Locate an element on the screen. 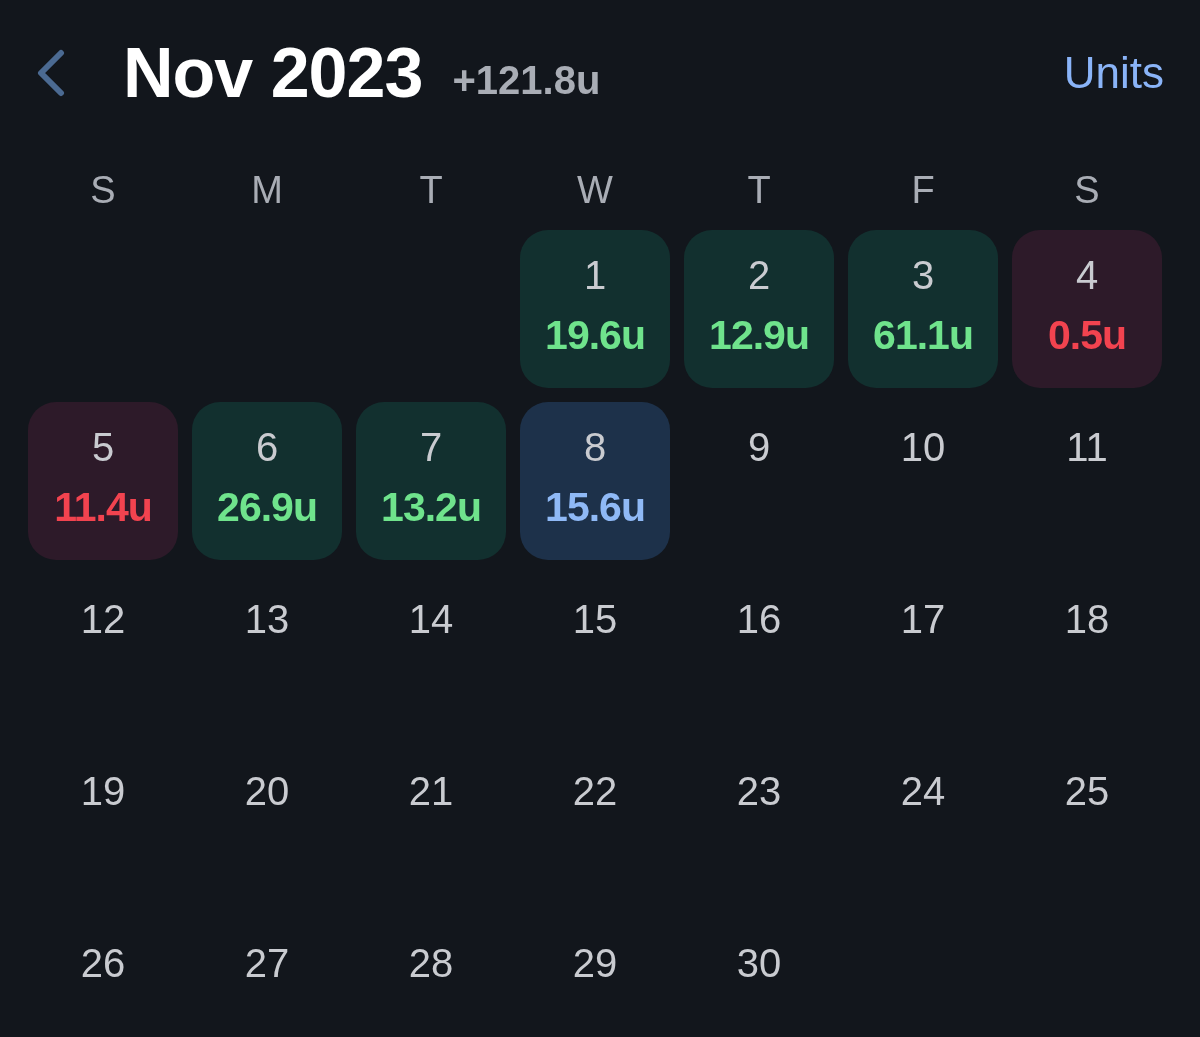 Image resolution: width=1200 pixels, height=1037 pixels. day-value: 61.1u is located at coordinates (923, 335).